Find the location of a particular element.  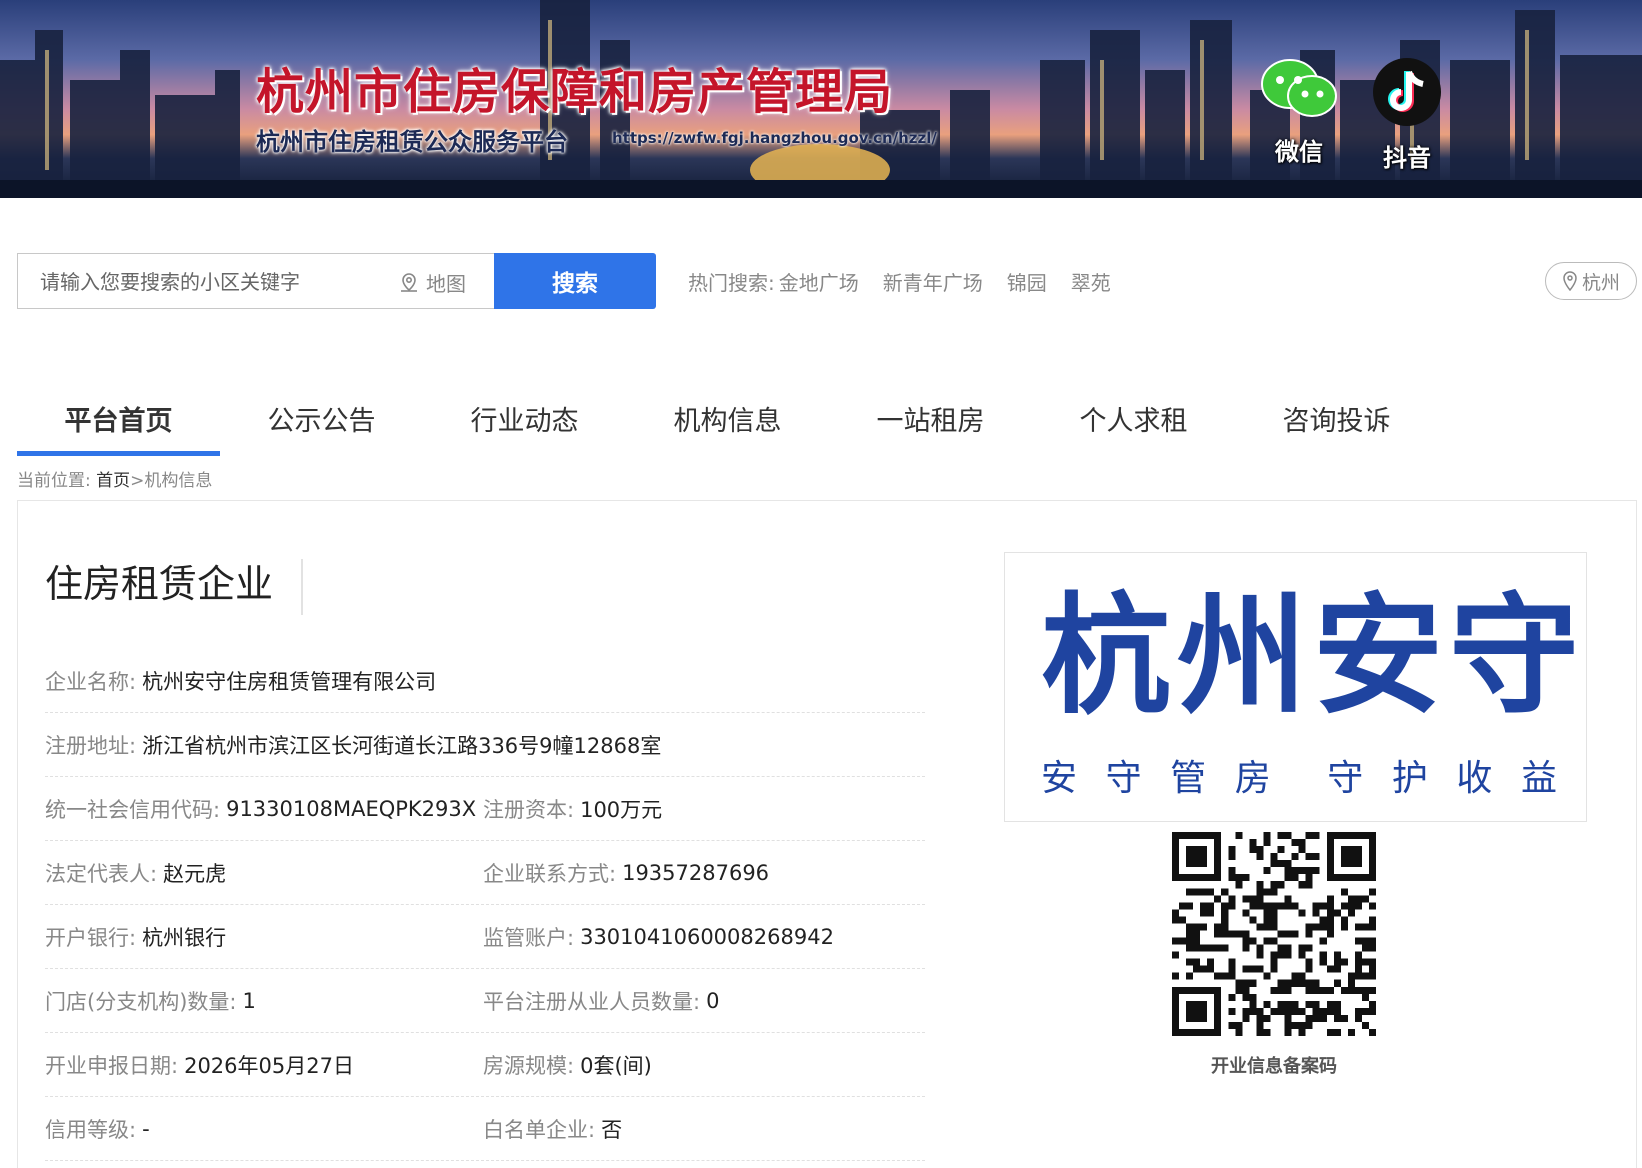

hot-keyword: 翠苑 is located at coordinates (1091, 281).